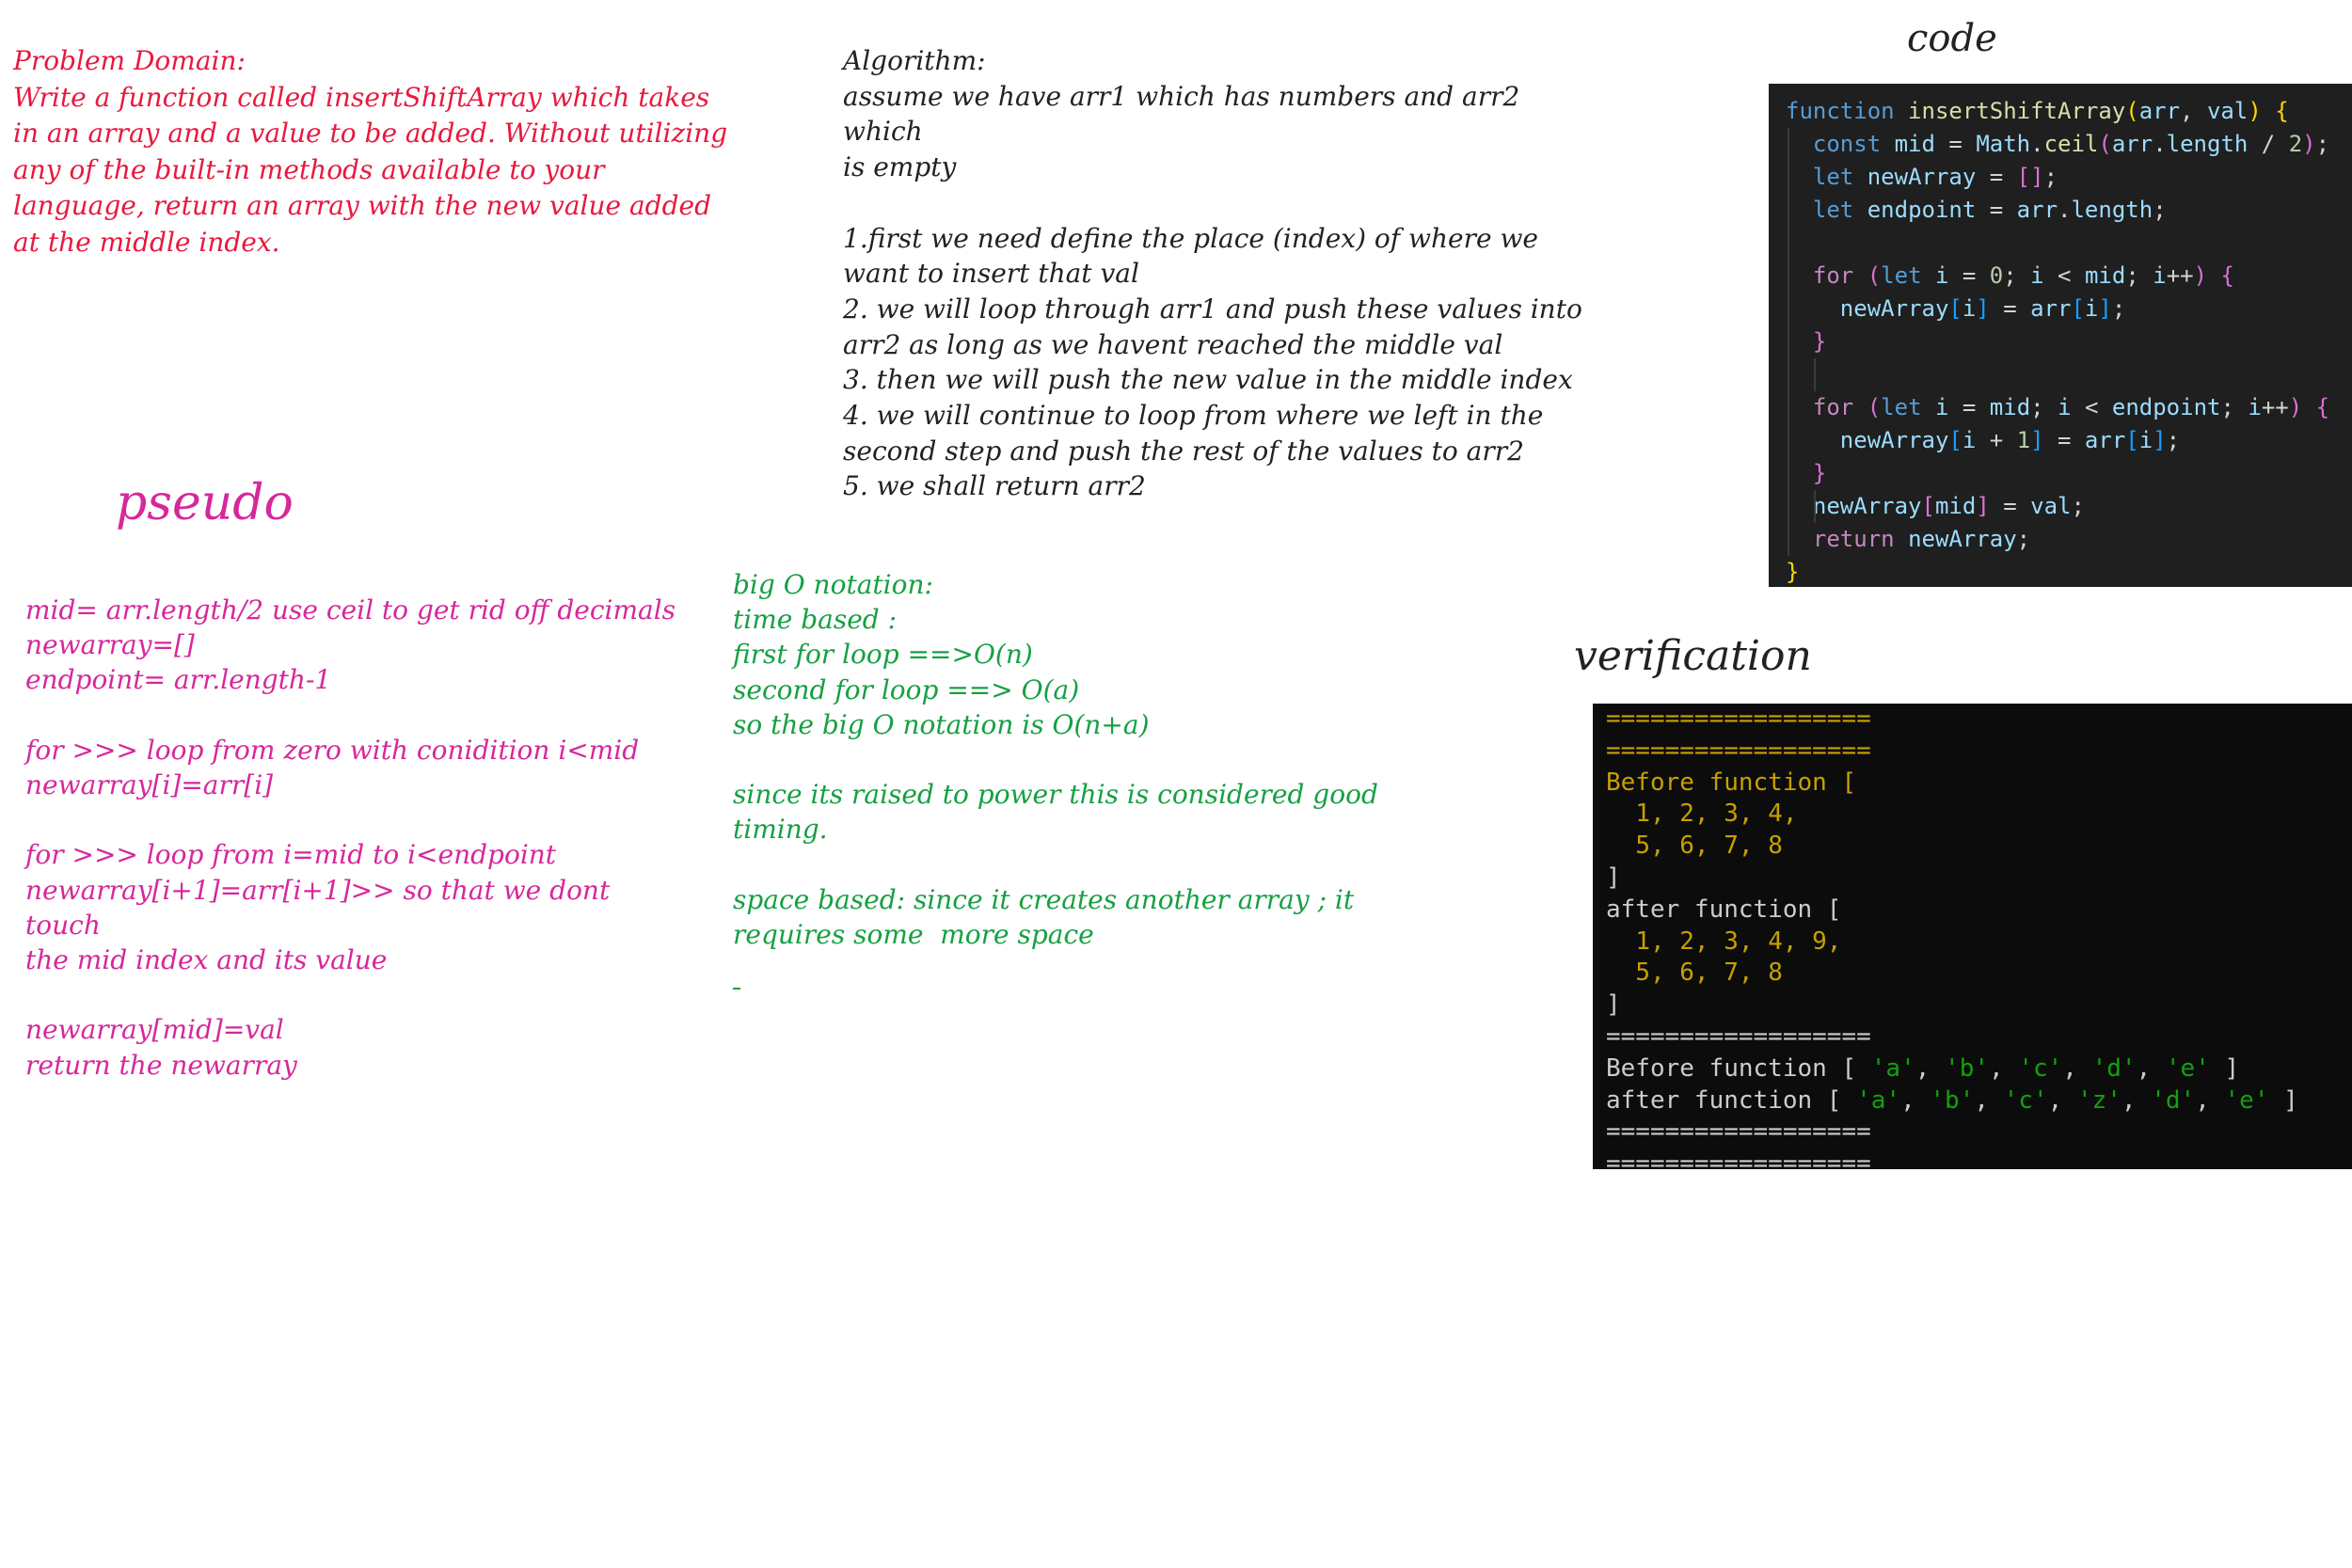 The image size is (2352, 1568). What do you see at coordinates (1989, 210) in the screenshot?
I see `code-line: let endpoint = arr.length;` at bounding box center [1989, 210].